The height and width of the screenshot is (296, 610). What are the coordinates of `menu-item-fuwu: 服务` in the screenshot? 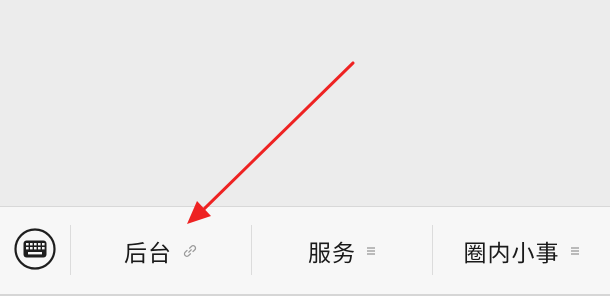 It's located at (342, 251).